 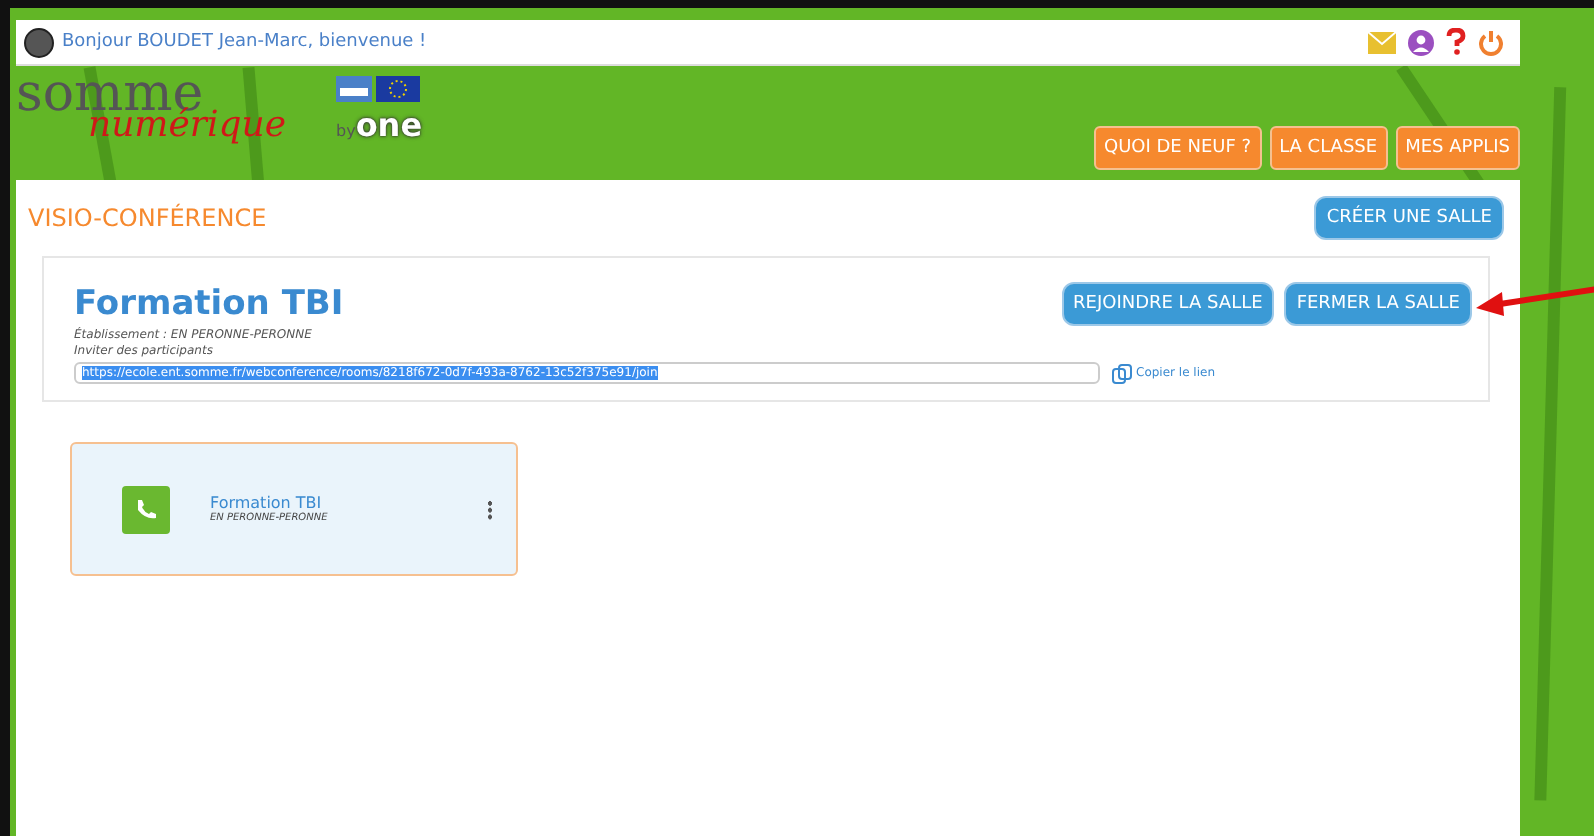 I want to click on room-title: Formation TBI, so click(x=209, y=304).